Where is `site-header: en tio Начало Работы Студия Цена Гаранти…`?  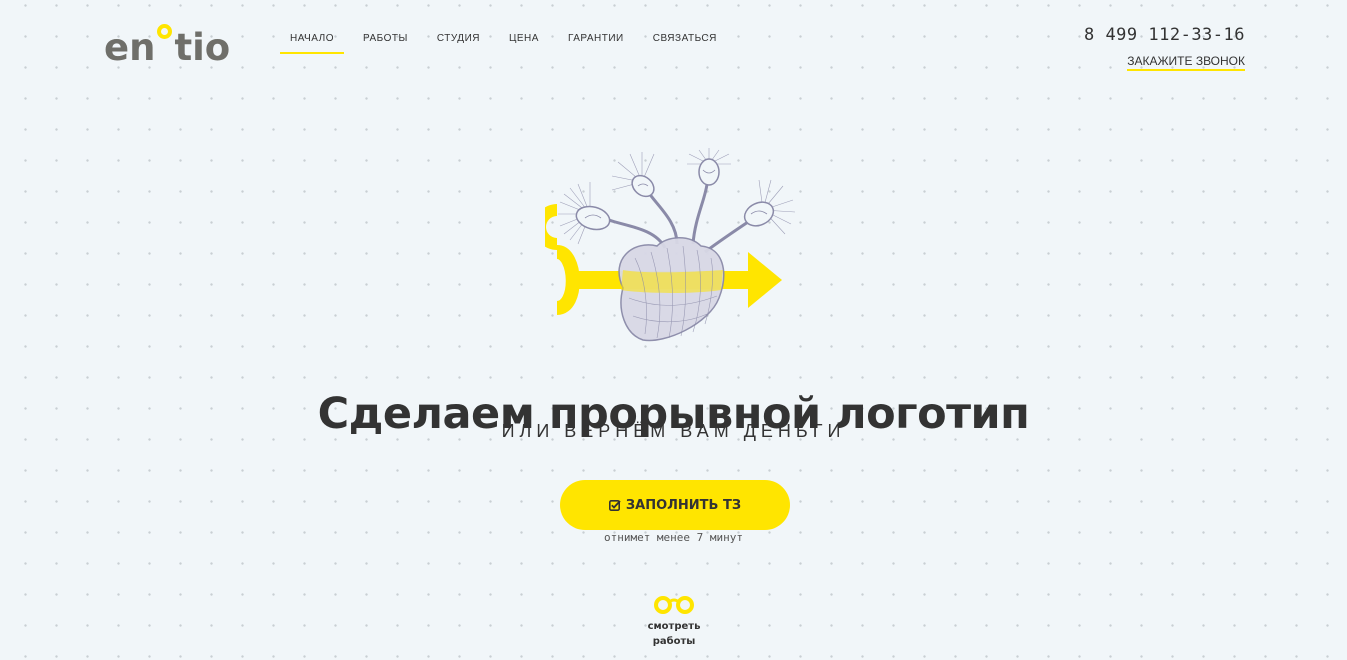
site-header: en tio Начало Работы Студия Цена Гаранти… is located at coordinates (673, 45).